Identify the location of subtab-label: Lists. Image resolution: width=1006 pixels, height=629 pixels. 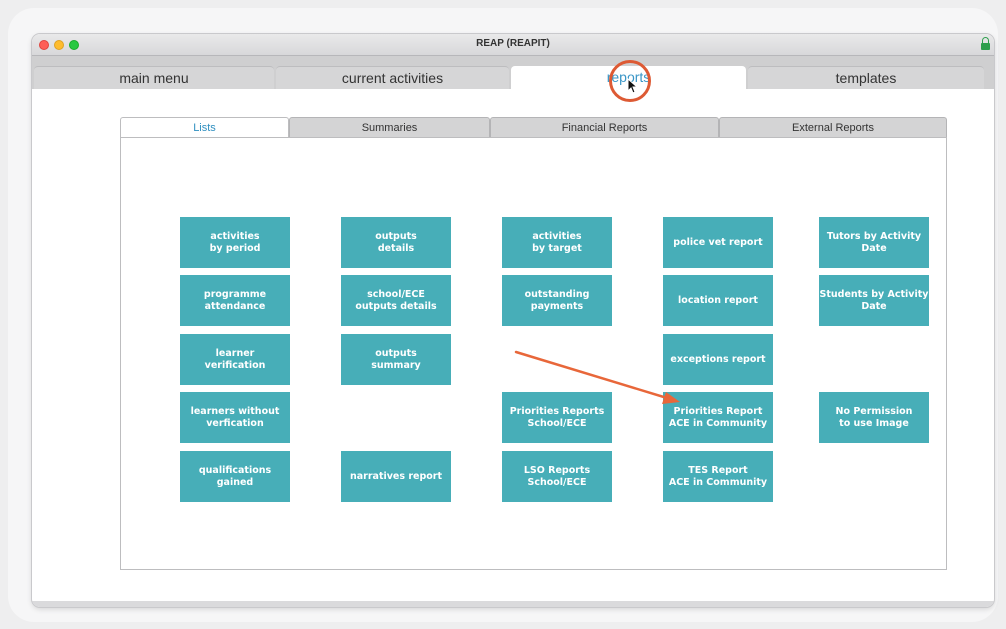
(204, 128).